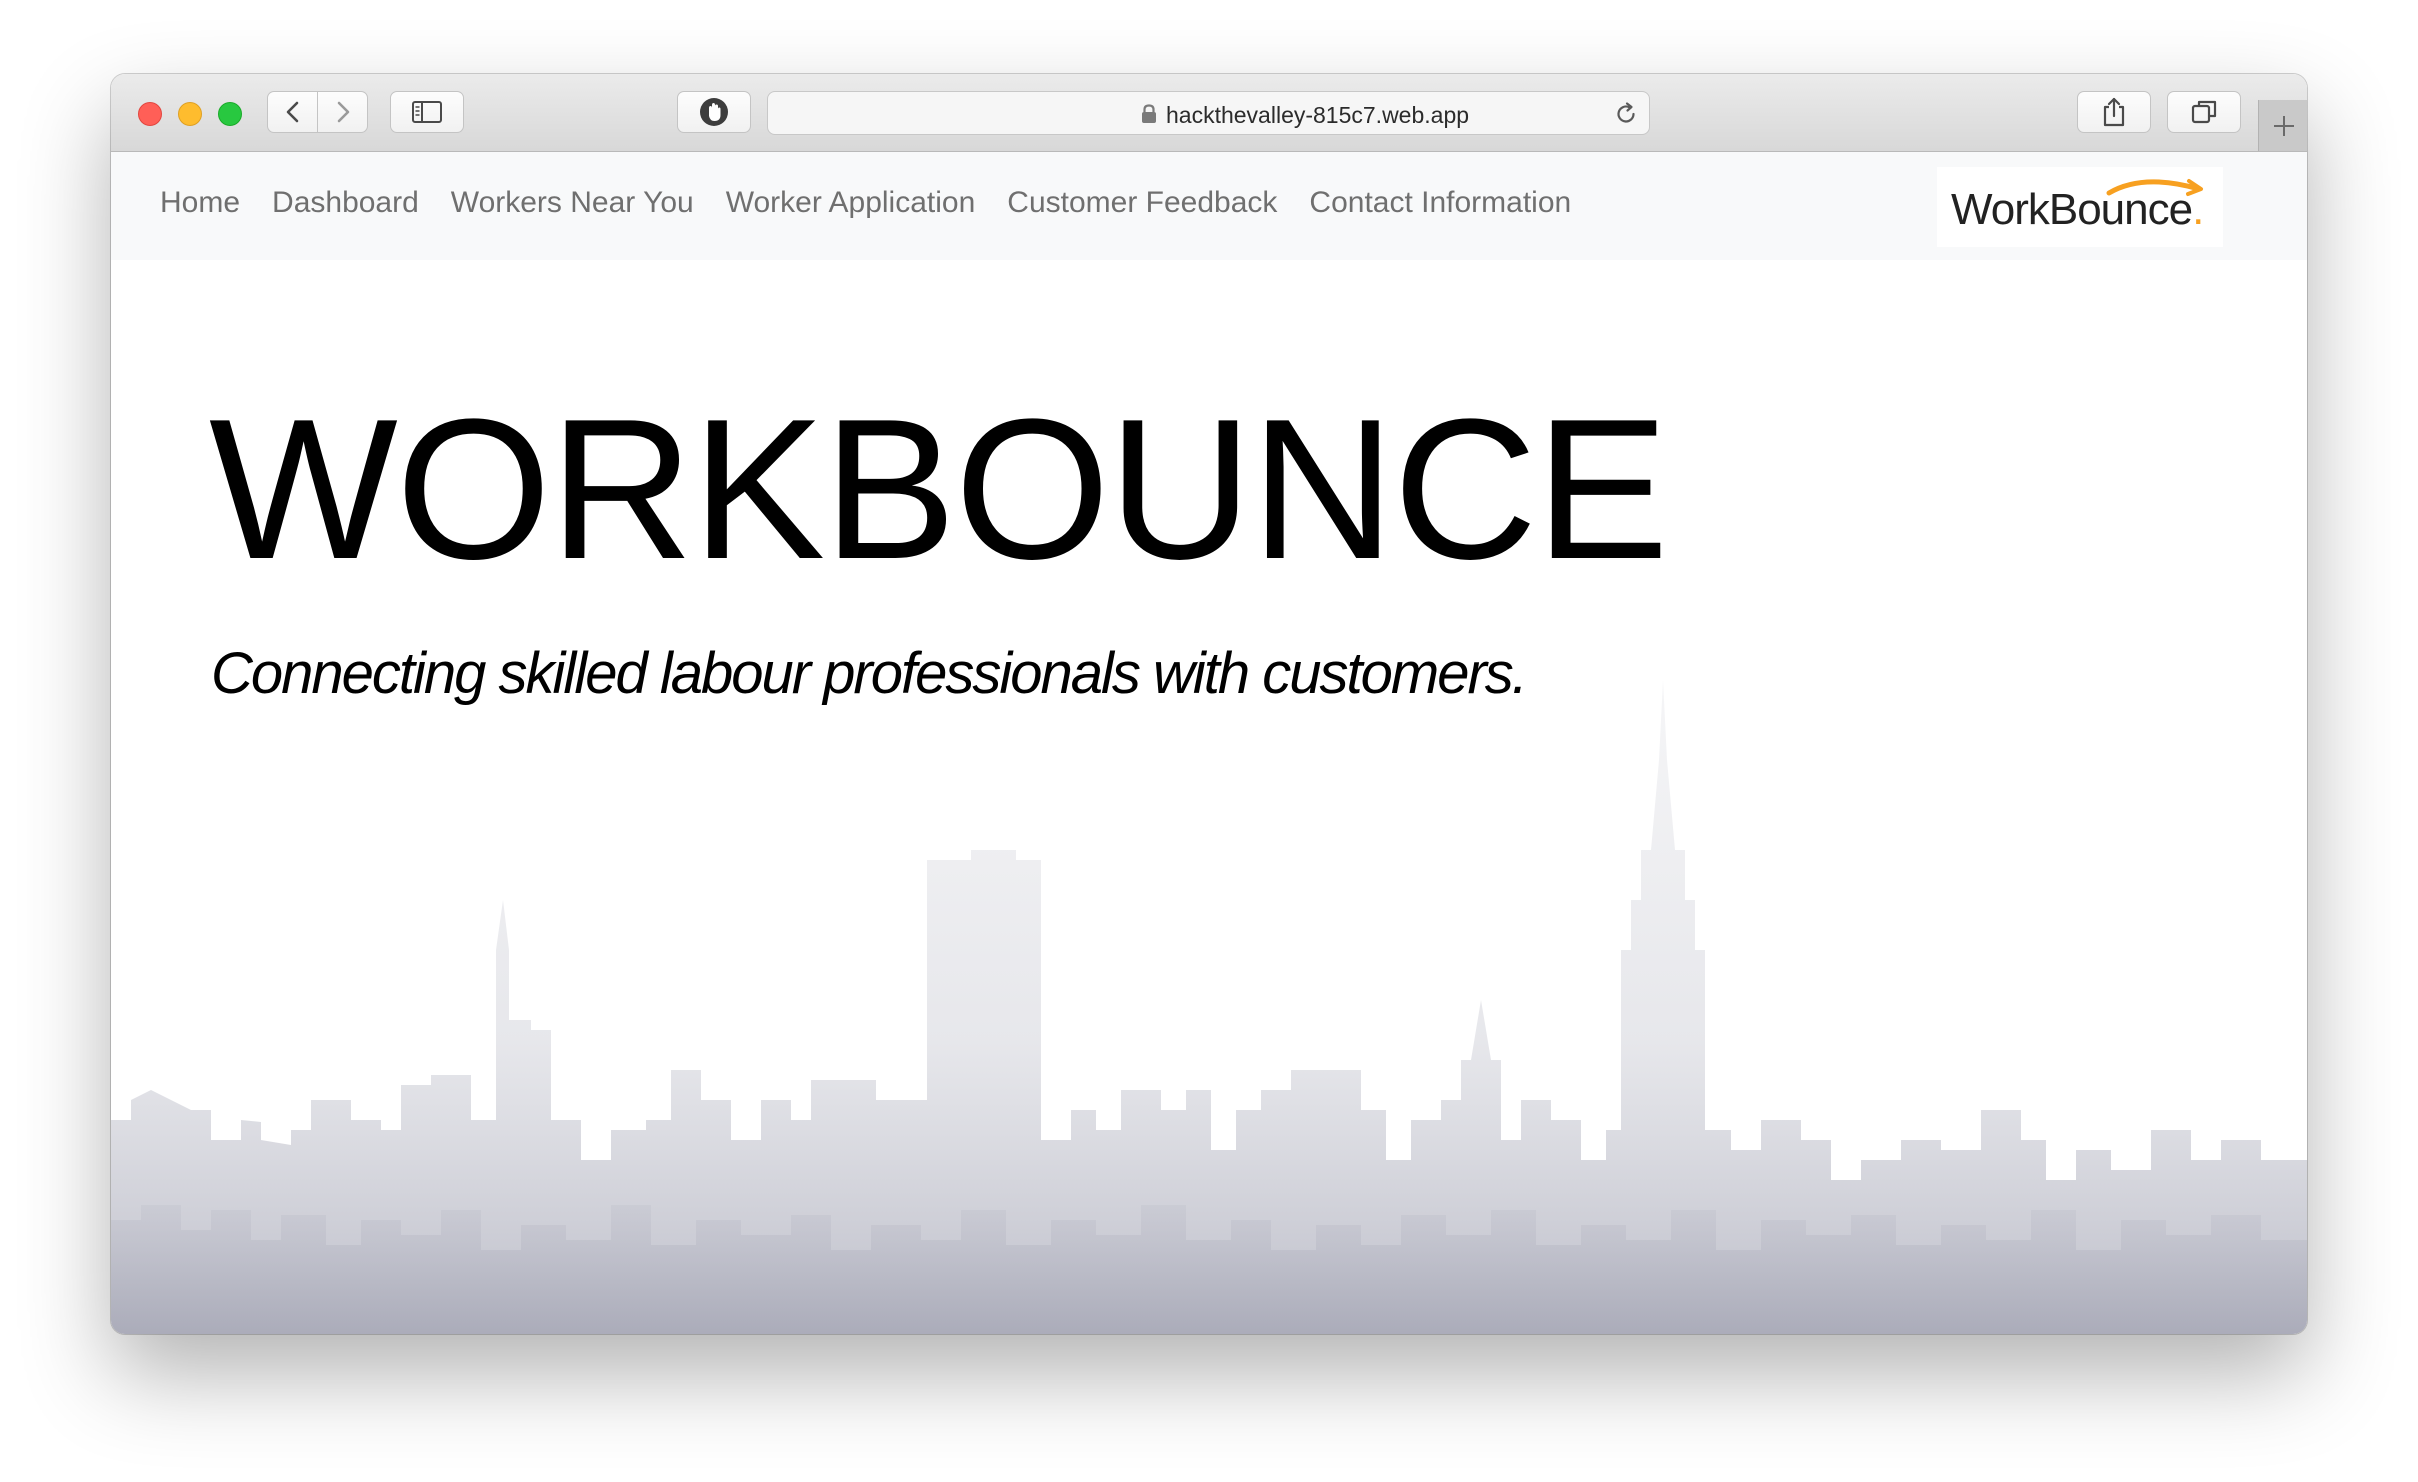 This screenshot has height=1482, width=2418. Describe the element at coordinates (1440, 203) in the screenshot. I see `nav-link-contact-information: Contact Information` at that location.